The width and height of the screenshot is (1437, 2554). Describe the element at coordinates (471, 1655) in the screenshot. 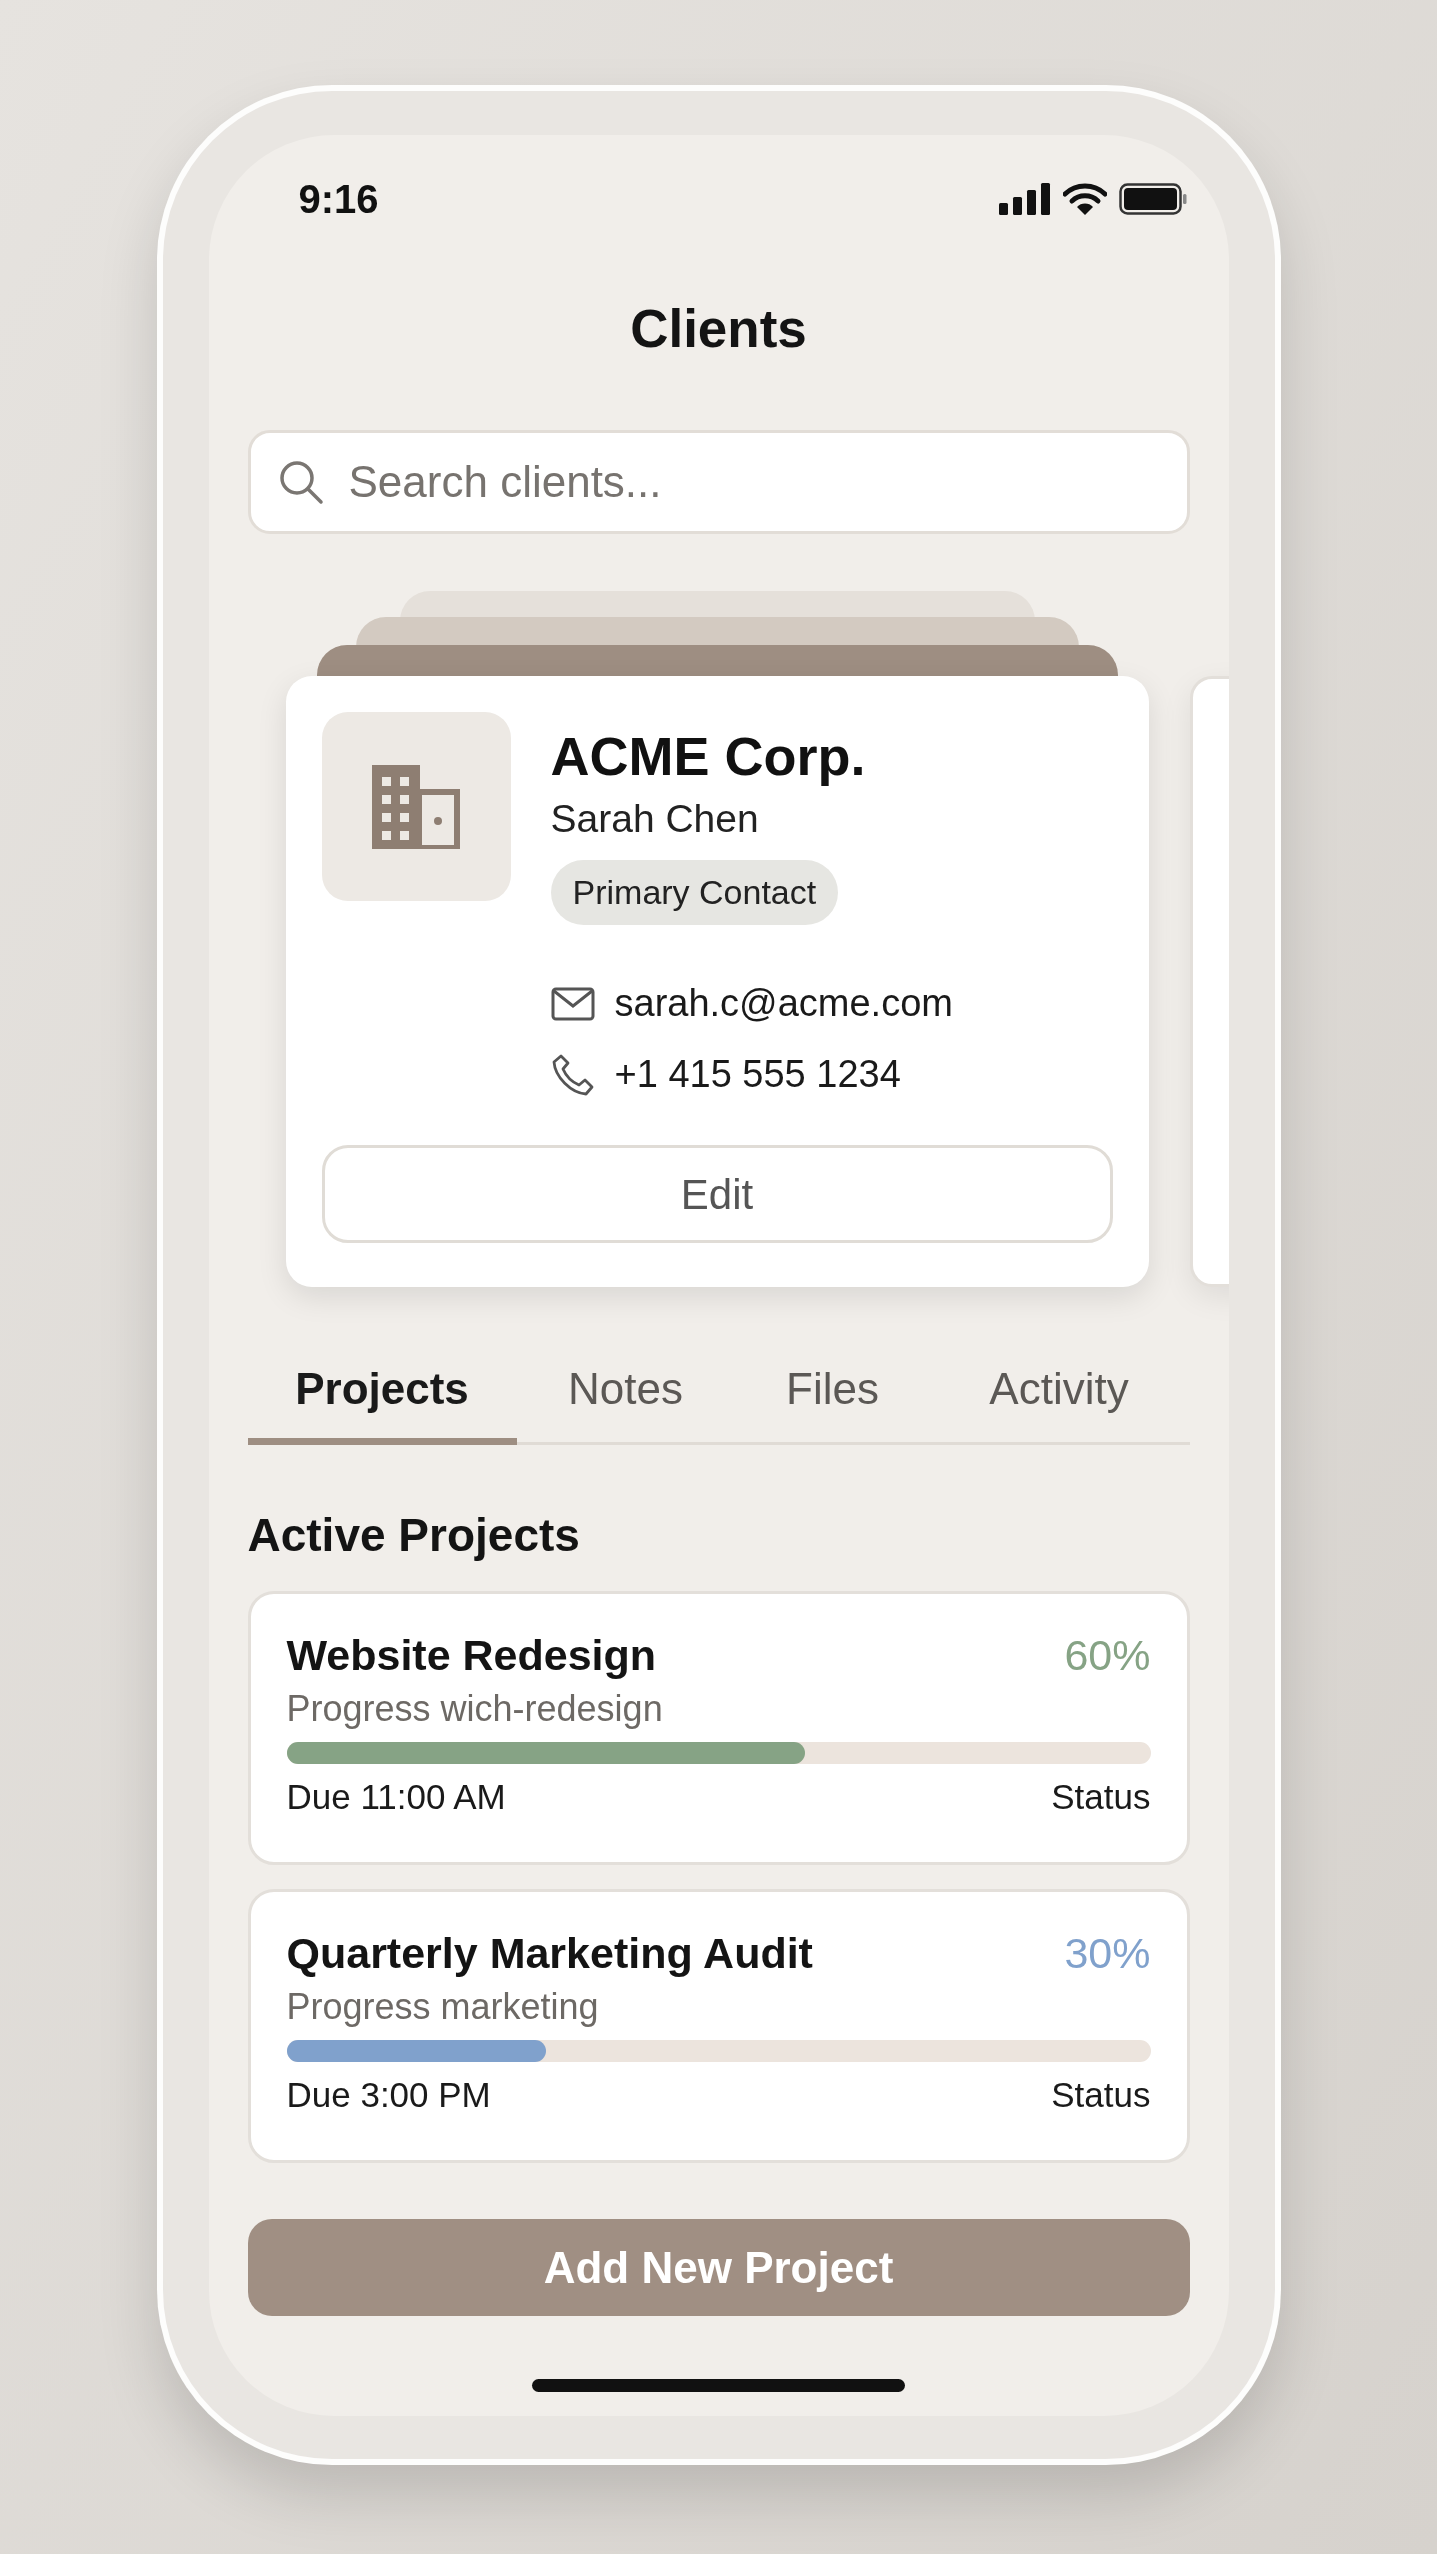

I see `project-name: Website Redesign` at that location.